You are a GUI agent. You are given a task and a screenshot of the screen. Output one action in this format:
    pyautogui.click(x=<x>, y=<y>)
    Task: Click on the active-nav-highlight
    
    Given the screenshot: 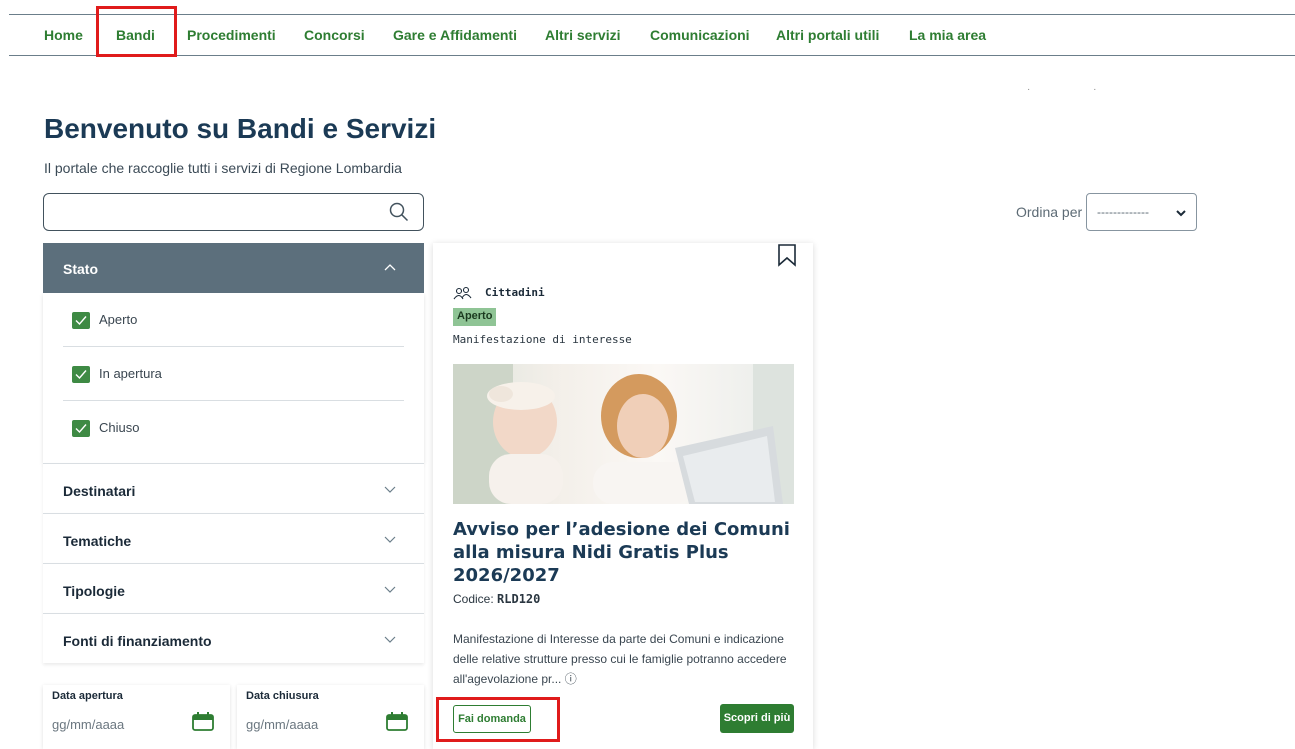 What is the action you would take?
    pyautogui.click(x=136, y=31)
    